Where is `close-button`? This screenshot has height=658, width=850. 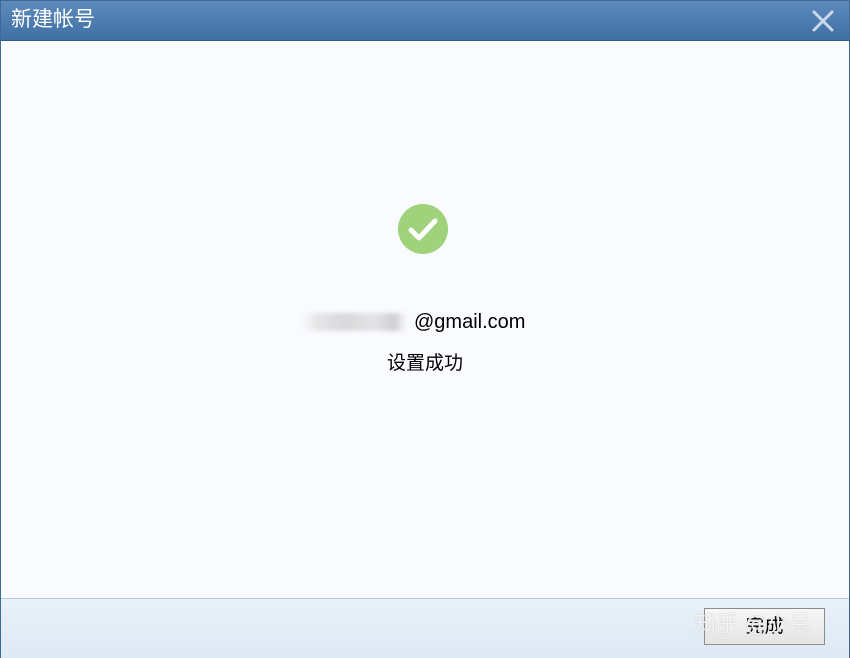
close-button is located at coordinates (823, 21).